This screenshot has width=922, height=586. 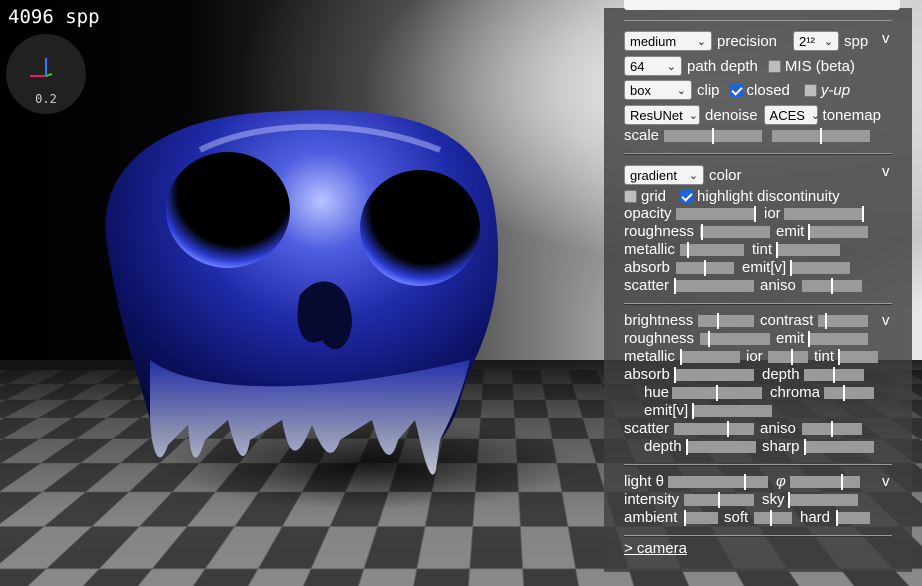 What do you see at coordinates (736, 90) in the screenshot?
I see `closed-checkbox` at bounding box center [736, 90].